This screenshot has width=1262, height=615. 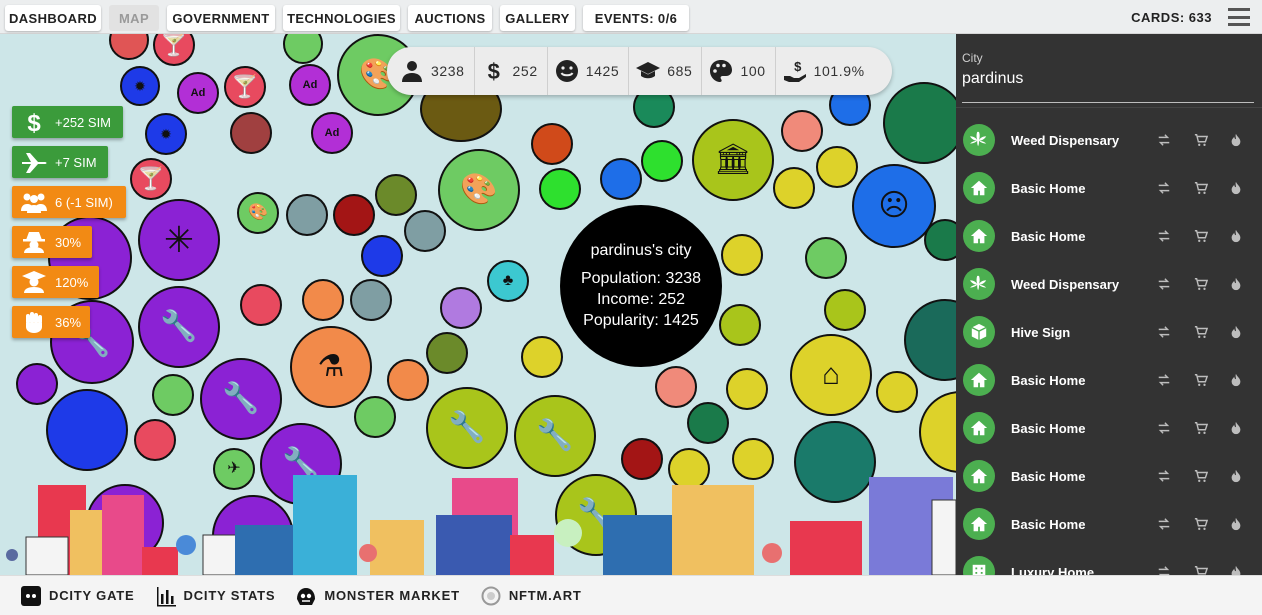 I want to click on card-list-item: Hive Sign, so click(x=1109, y=332).